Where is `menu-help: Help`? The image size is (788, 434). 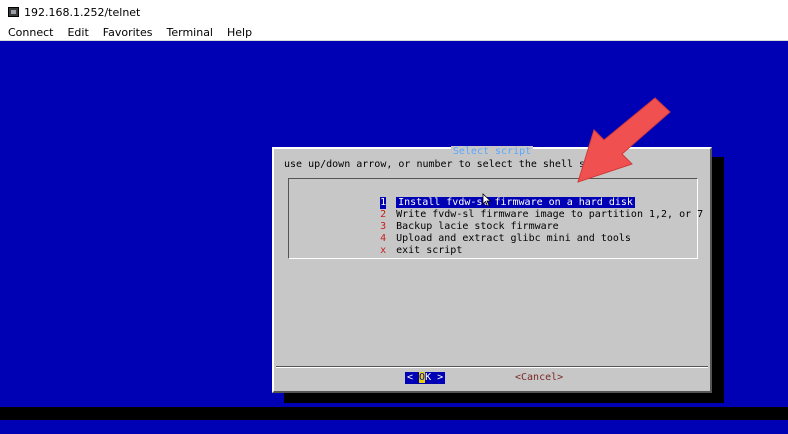 menu-help: Help is located at coordinates (238, 32).